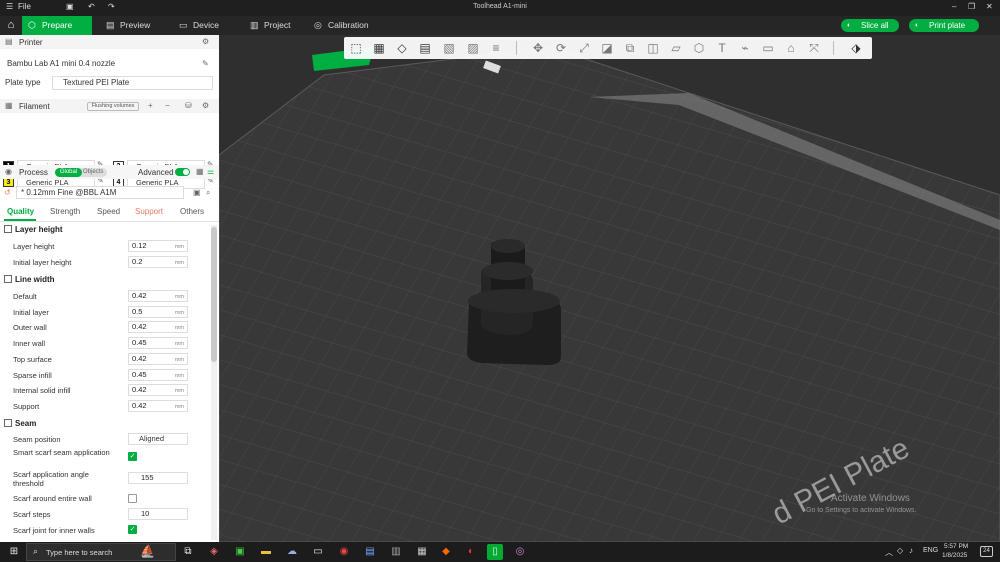 This screenshot has height=562, width=1000. I want to click on cut-icon: ⧉, so click(630, 48).